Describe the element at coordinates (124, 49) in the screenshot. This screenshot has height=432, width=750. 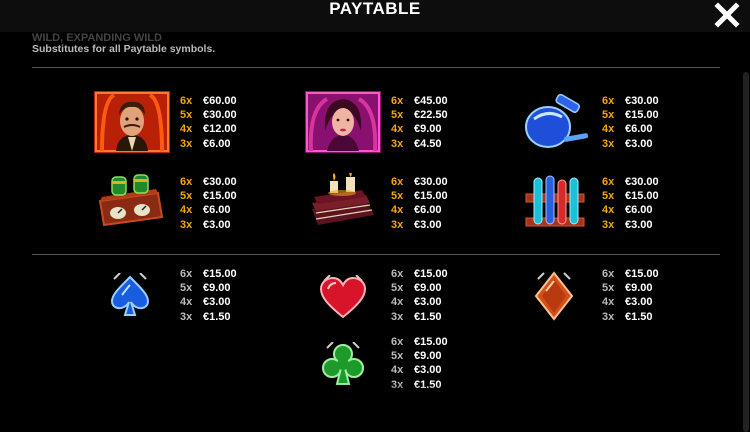
I see `wild-description: Substitutes for all Paytable symbols.` at that location.